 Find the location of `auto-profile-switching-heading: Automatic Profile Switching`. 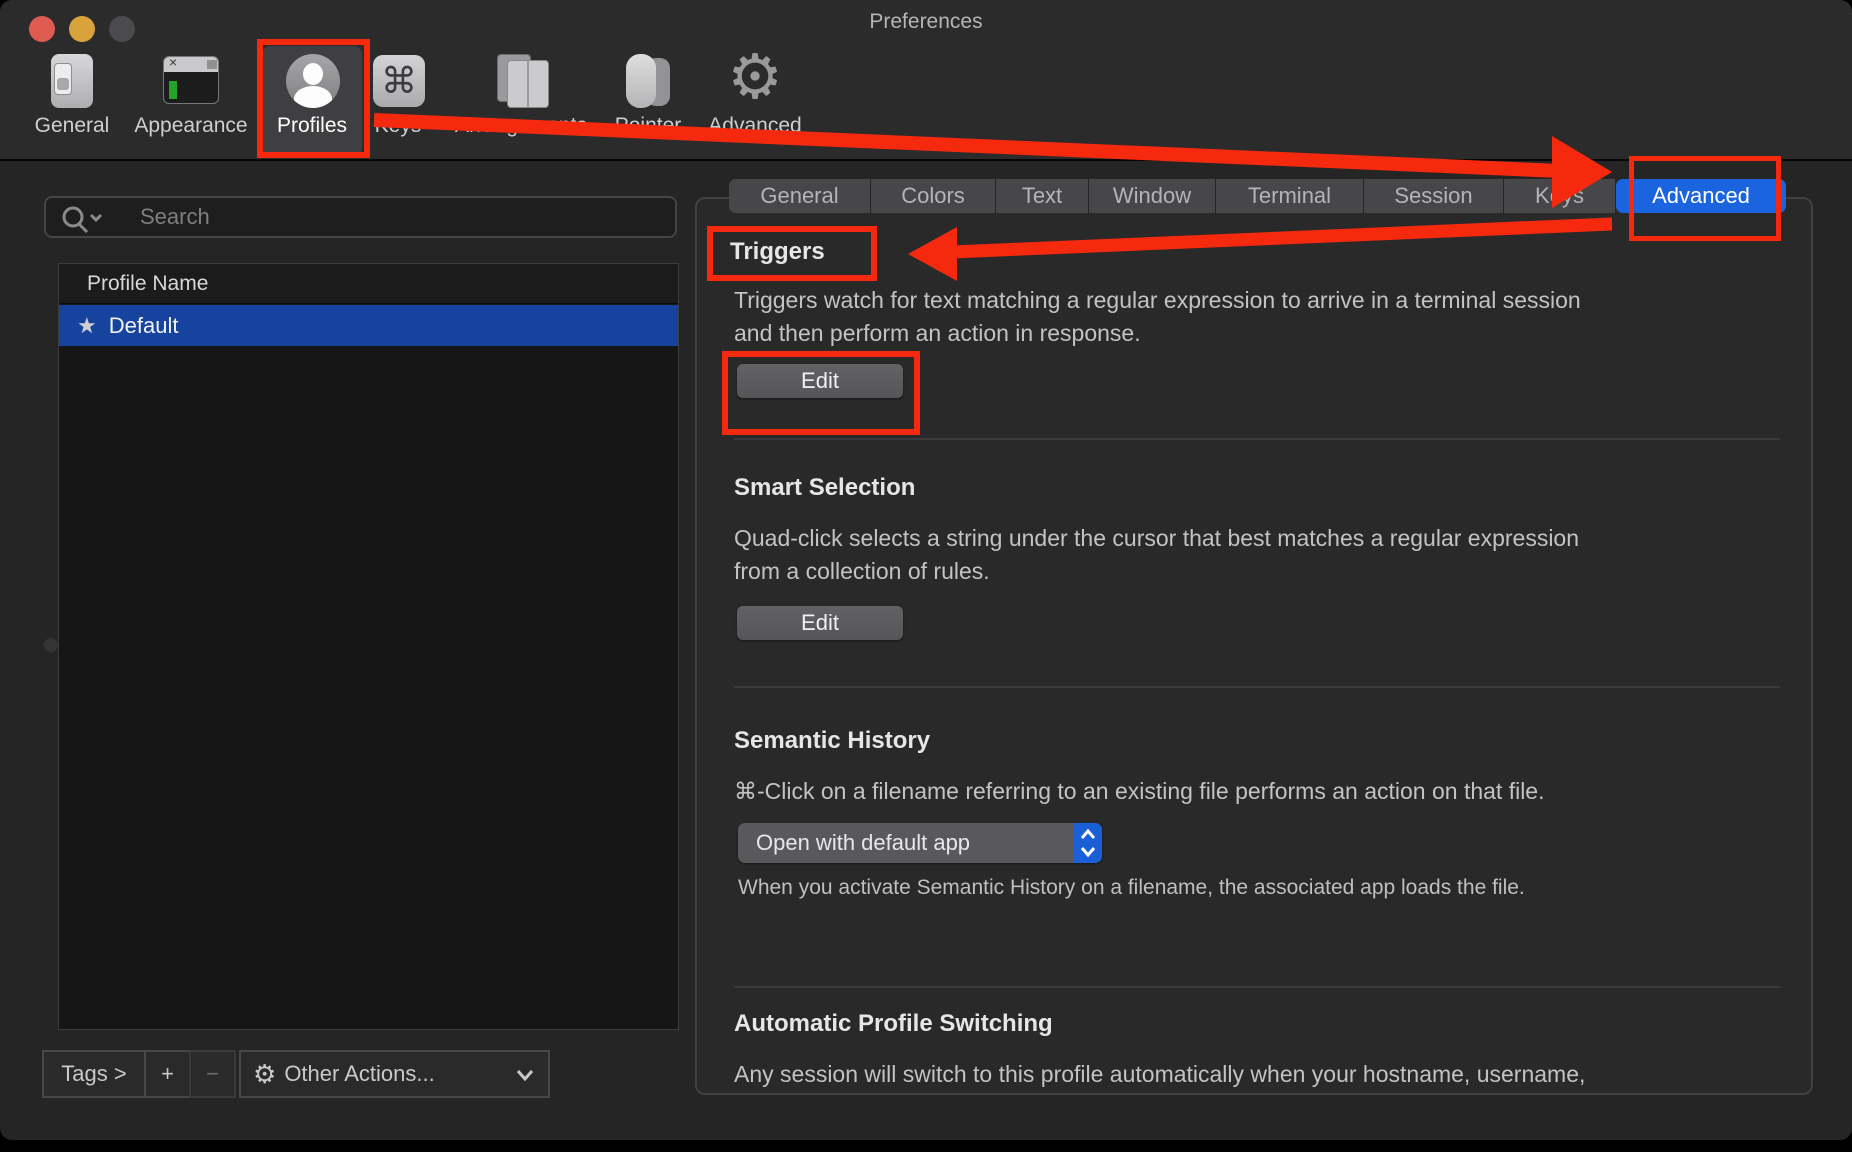

auto-profile-switching-heading: Automatic Profile Switching is located at coordinates (893, 1023).